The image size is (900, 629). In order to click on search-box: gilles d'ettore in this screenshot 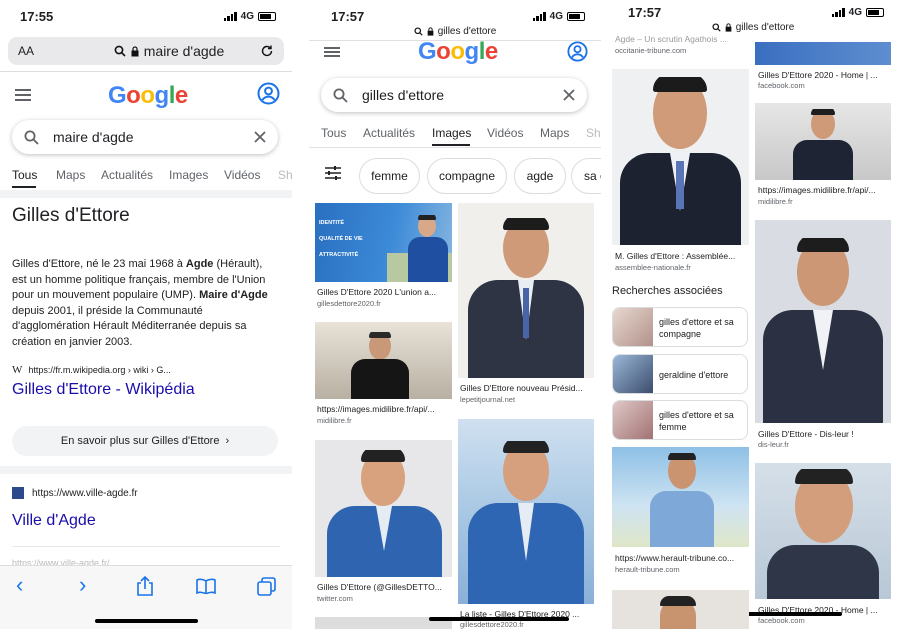, I will do `click(454, 95)`.